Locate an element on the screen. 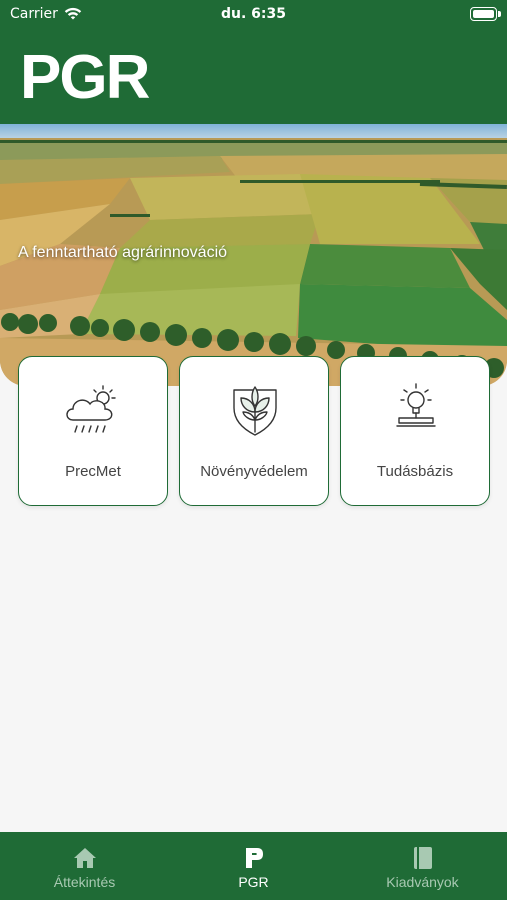  tile-novenyvedelem: Növényvédelem is located at coordinates (254, 431).